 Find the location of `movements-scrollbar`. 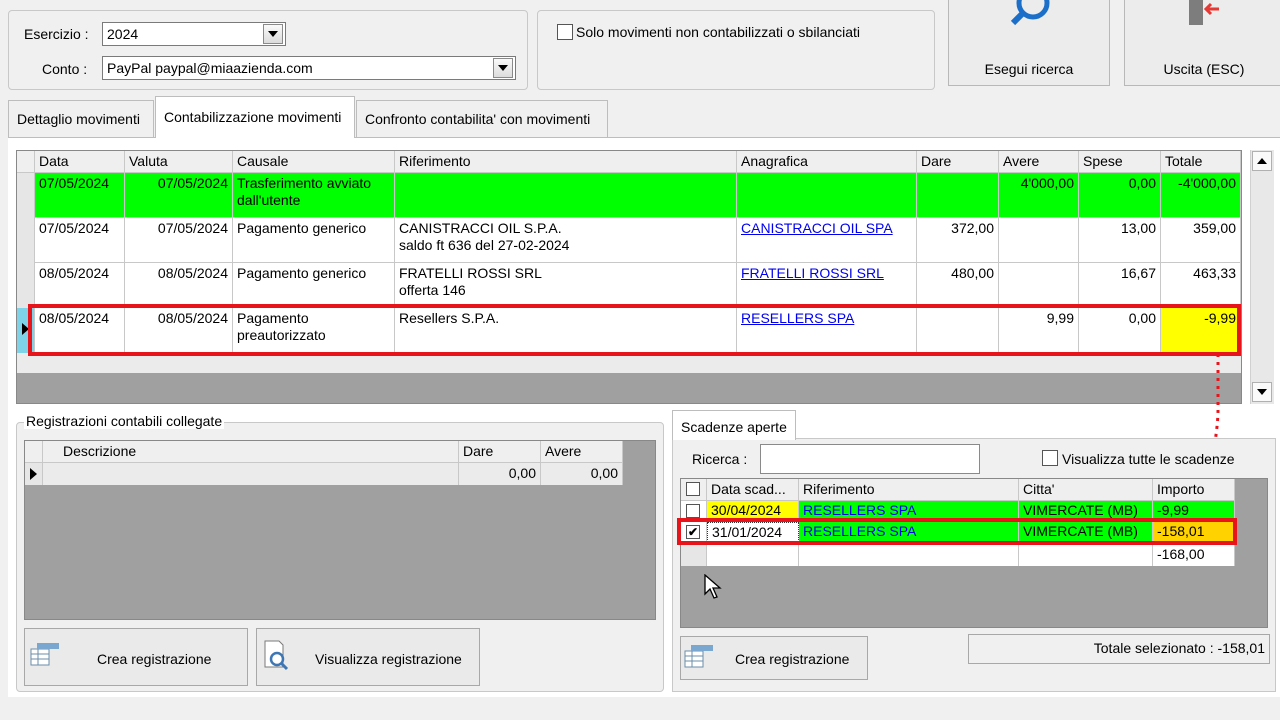

movements-scrollbar is located at coordinates (1262, 277).